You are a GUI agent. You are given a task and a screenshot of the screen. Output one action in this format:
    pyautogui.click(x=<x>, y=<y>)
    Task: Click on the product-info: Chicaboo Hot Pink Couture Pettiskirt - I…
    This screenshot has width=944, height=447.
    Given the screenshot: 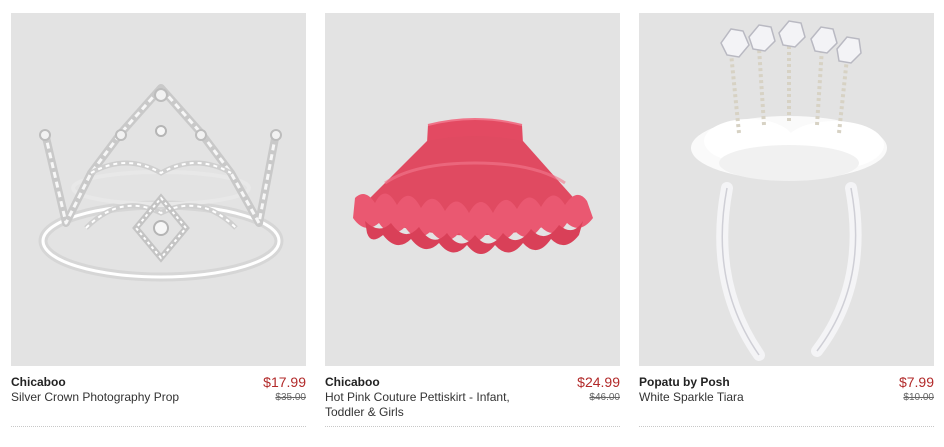 What is the action you would take?
    pyautogui.click(x=472, y=399)
    